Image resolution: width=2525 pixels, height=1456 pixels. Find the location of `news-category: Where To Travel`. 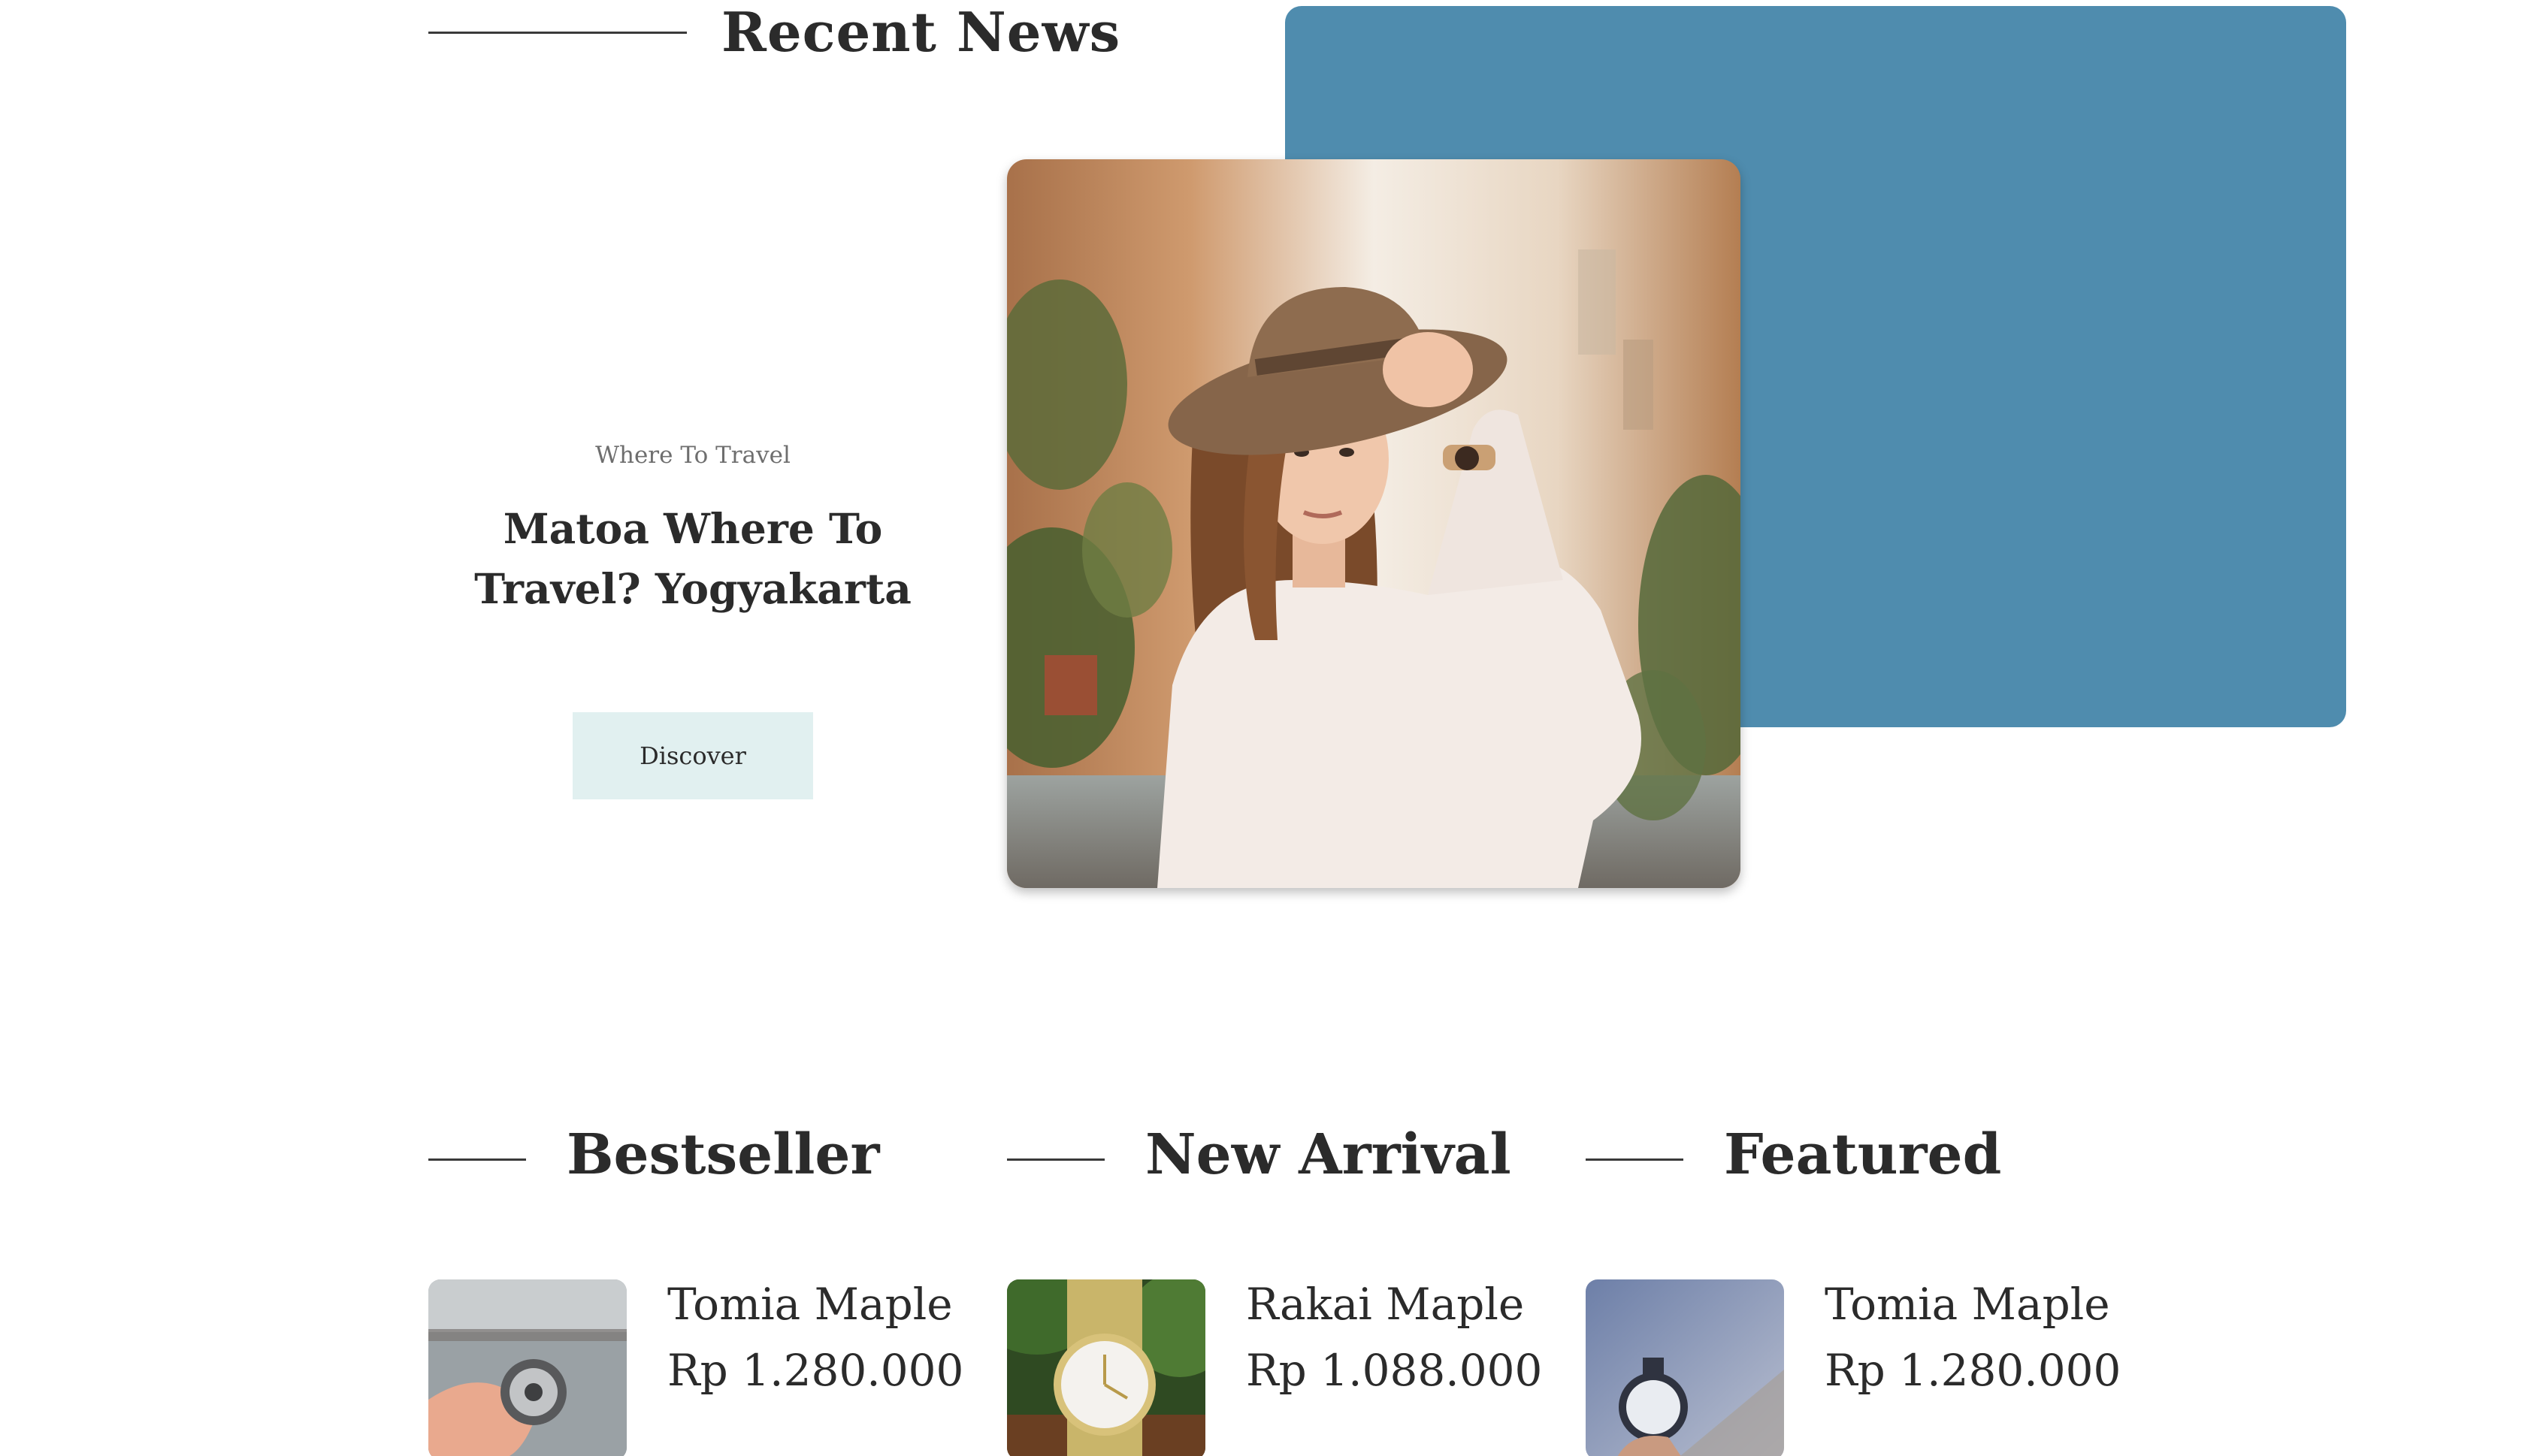

news-category: Where To Travel is located at coordinates (693, 455).